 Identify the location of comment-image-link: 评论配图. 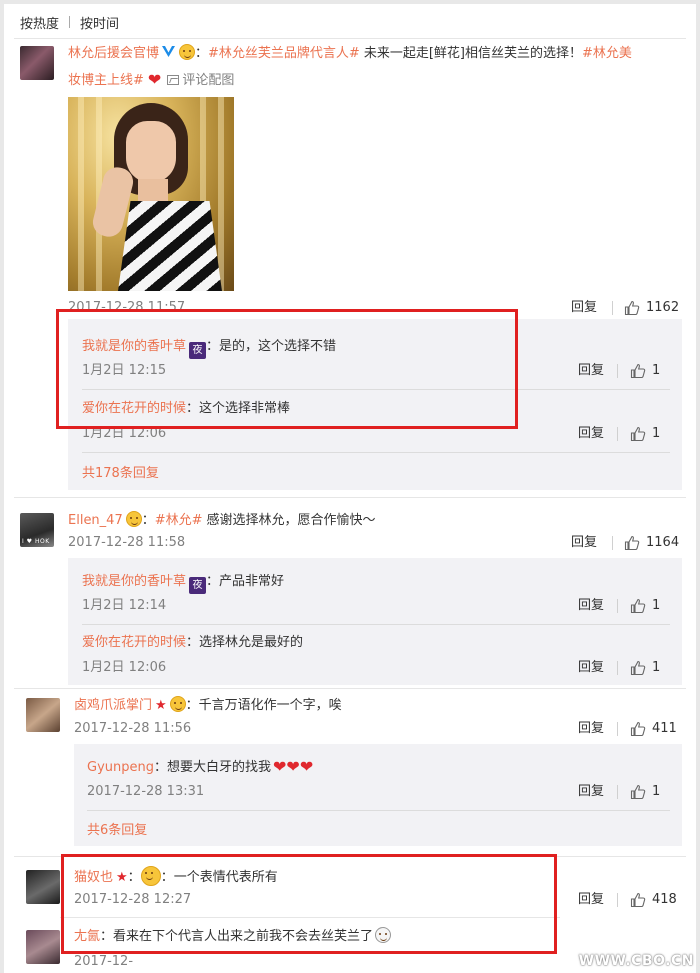
(208, 80).